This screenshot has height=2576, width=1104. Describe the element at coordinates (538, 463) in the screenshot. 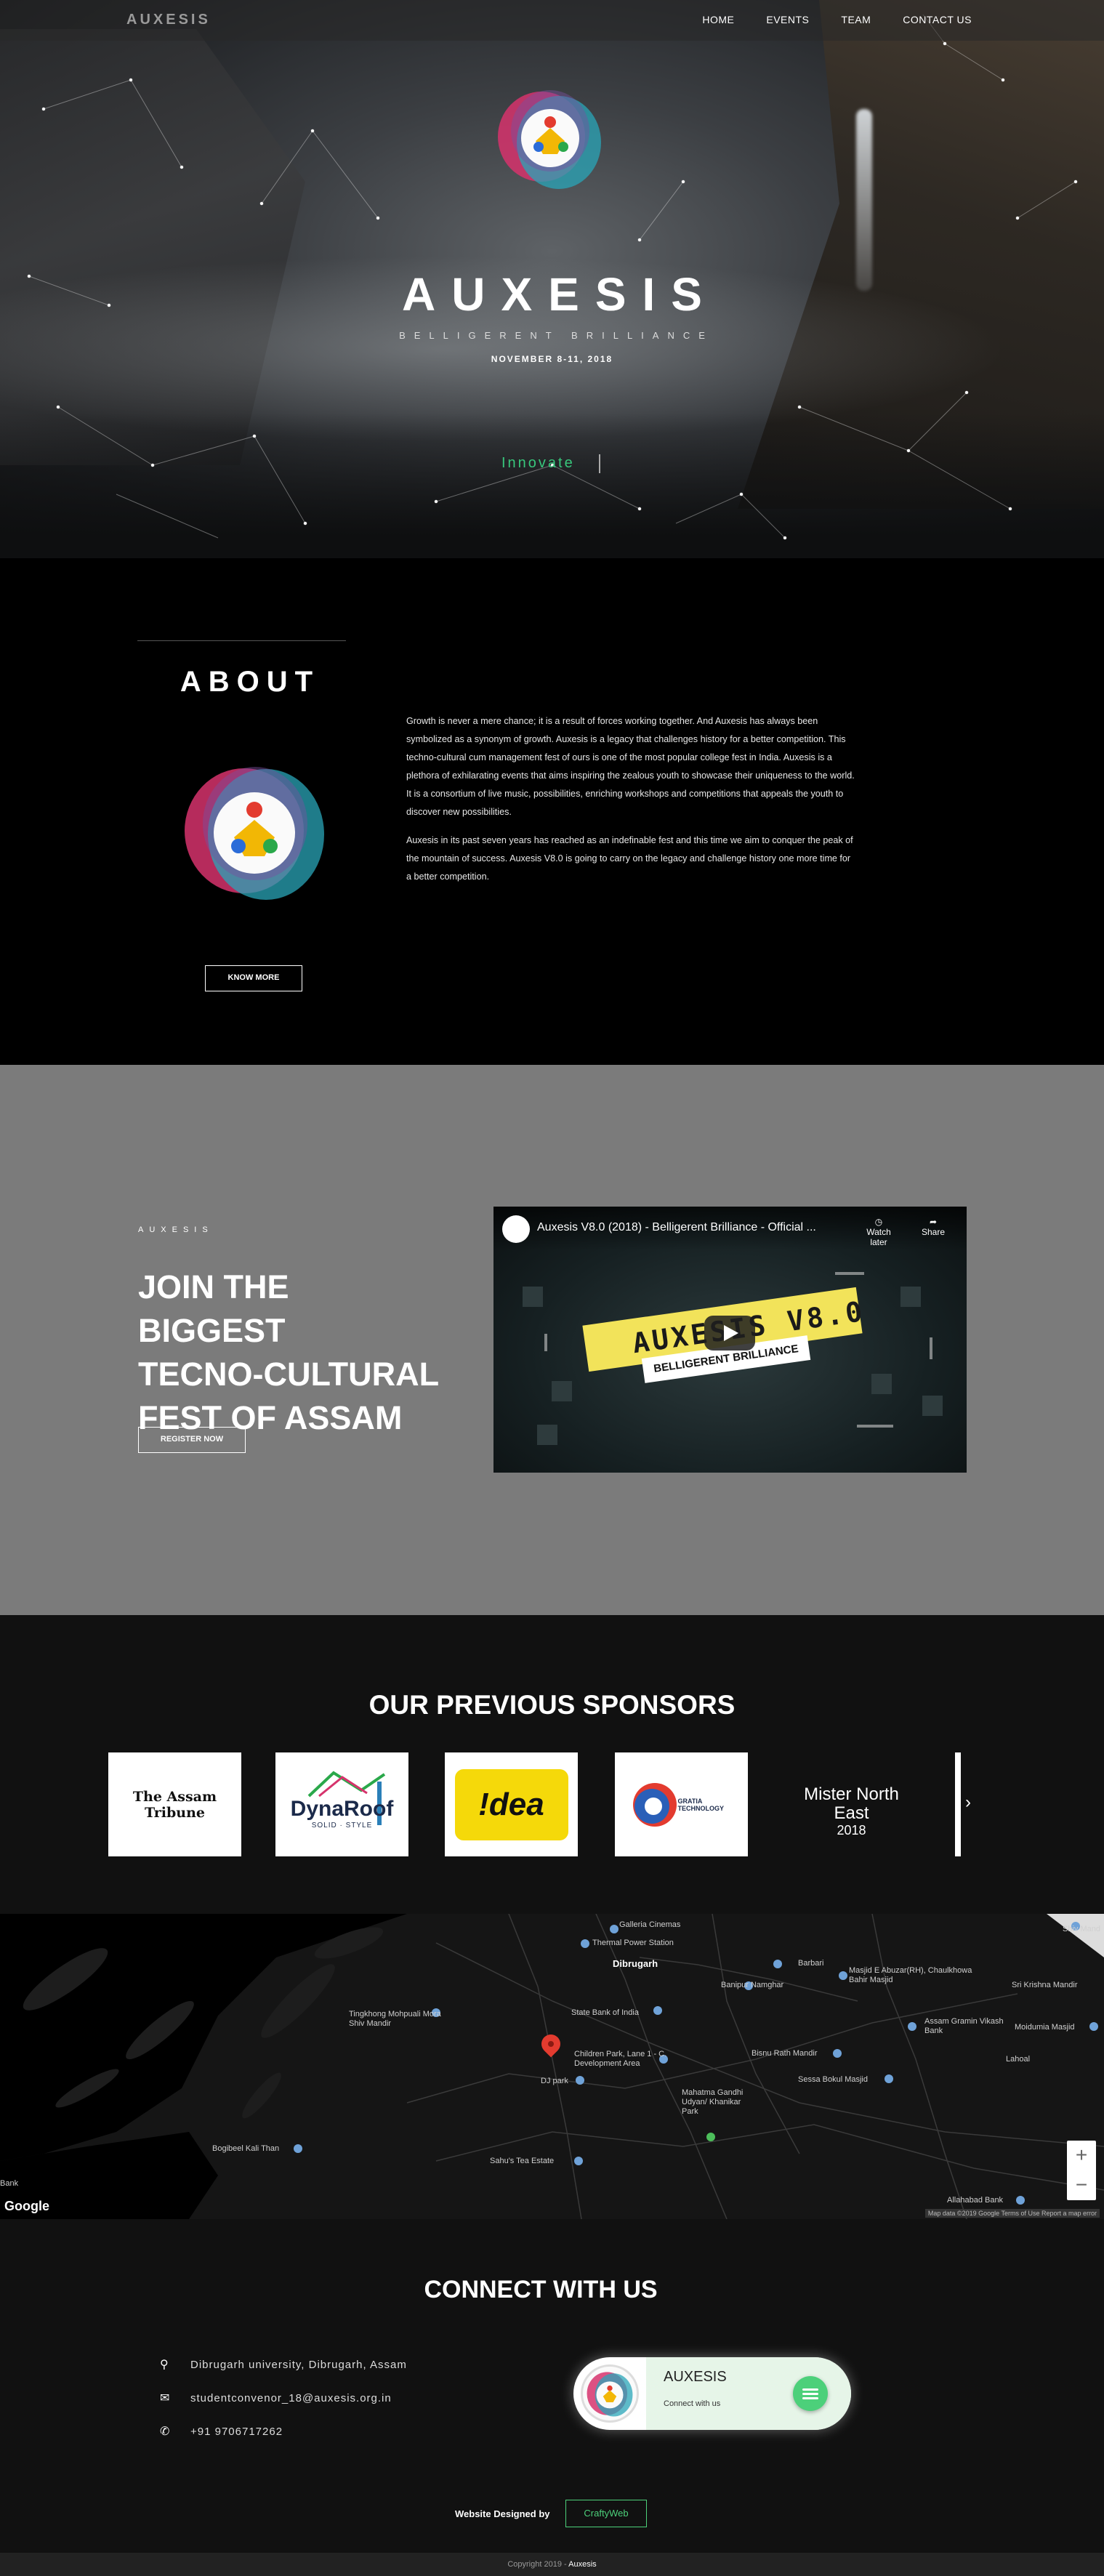

I see `hero-typed-text: Innovate` at that location.